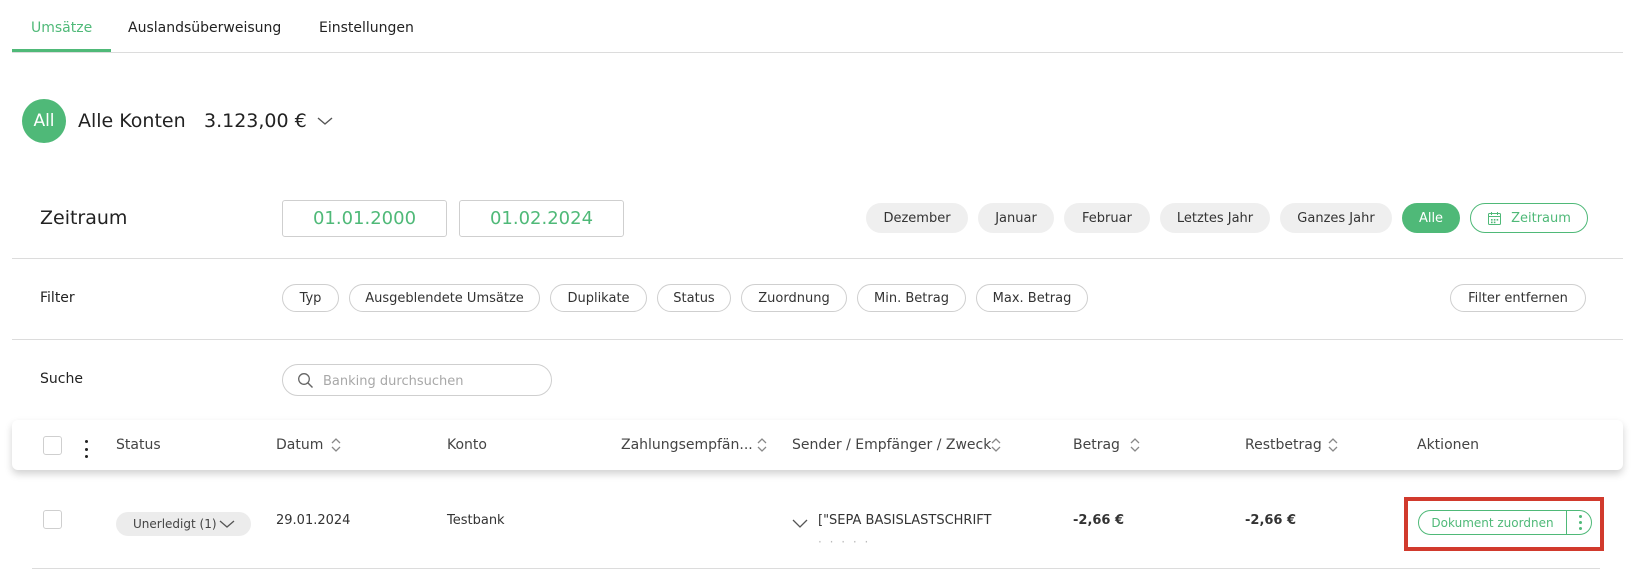 The image size is (1636, 571). Describe the element at coordinates (61, 379) in the screenshot. I see `search-label: Suche` at that location.